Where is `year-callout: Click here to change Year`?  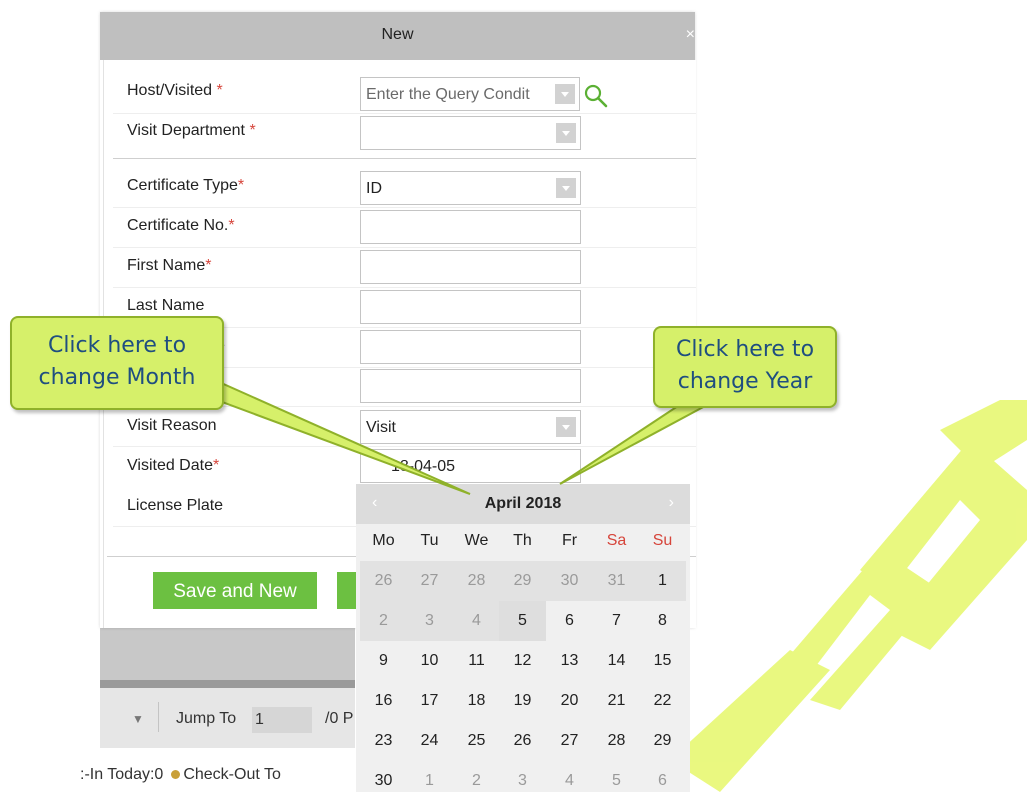
year-callout: Click here to change Year is located at coordinates (745, 367).